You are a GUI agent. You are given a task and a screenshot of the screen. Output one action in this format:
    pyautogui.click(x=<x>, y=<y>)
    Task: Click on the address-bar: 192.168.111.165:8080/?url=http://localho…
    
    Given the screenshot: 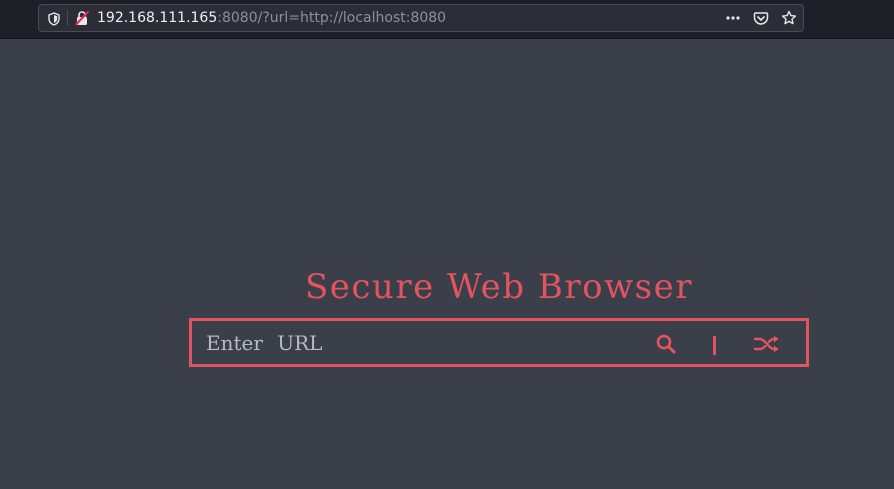 What is the action you would take?
    pyautogui.click(x=421, y=18)
    